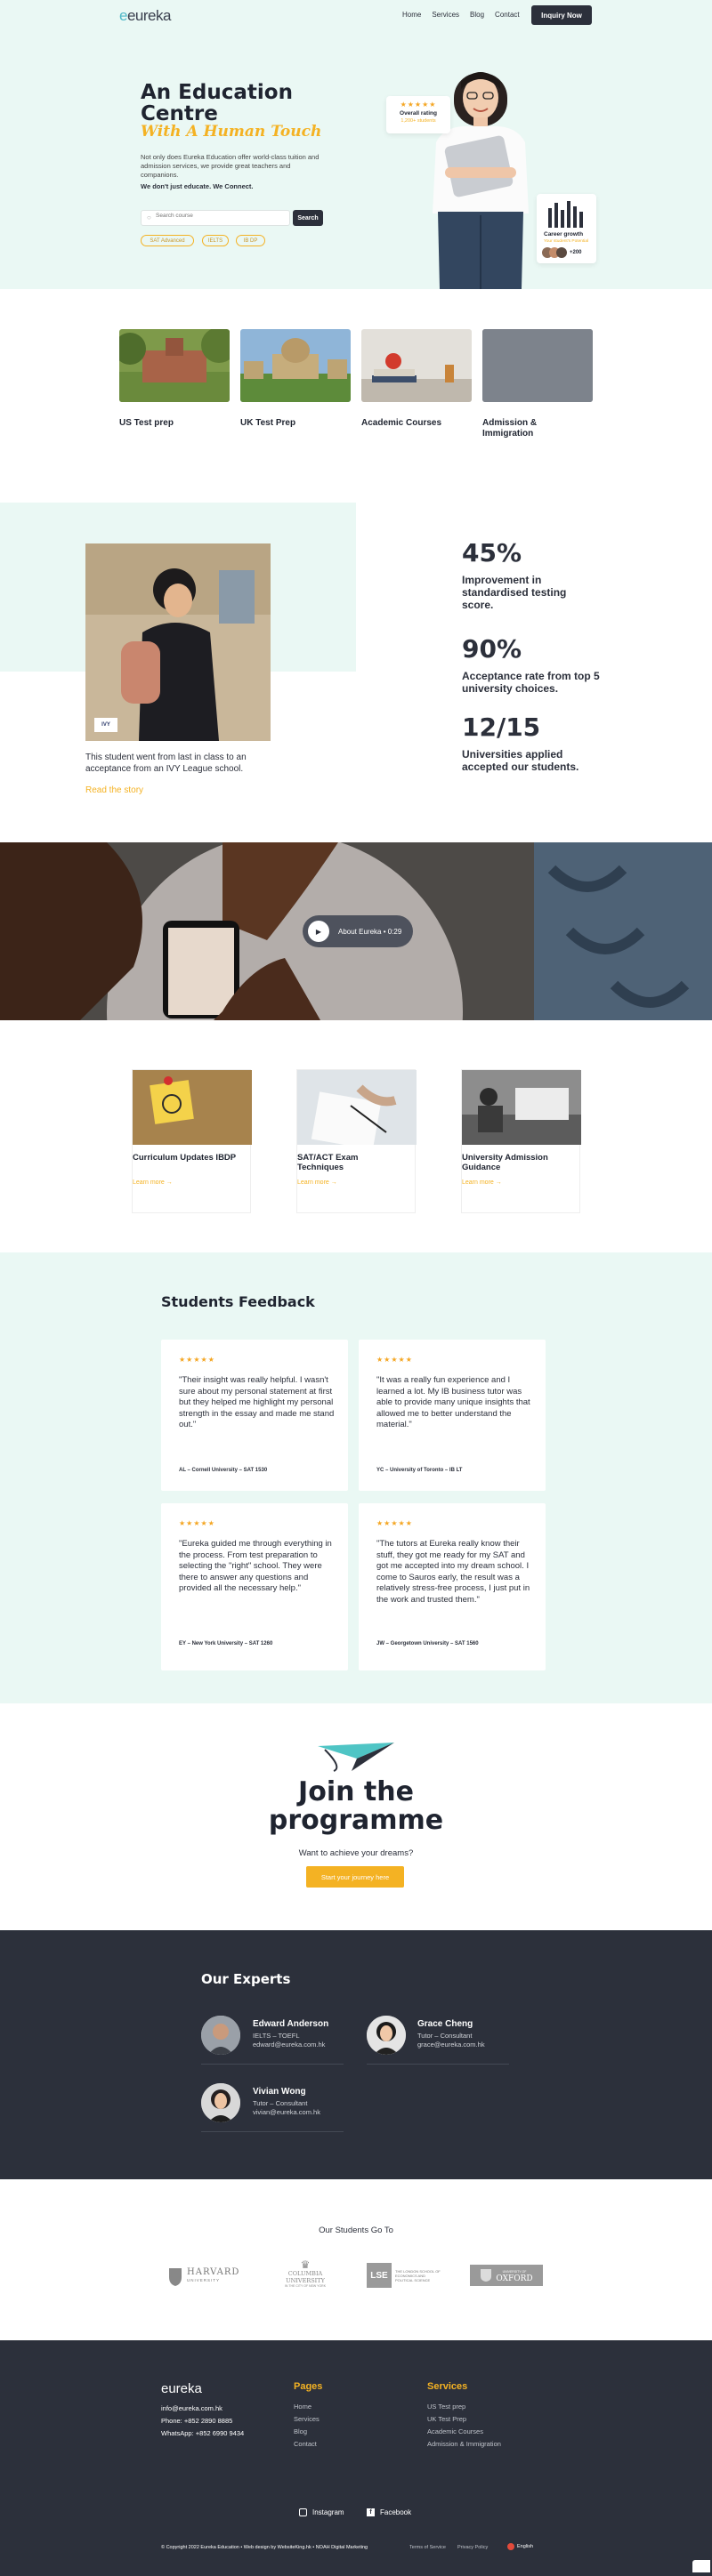  What do you see at coordinates (149, 217) in the screenshot?
I see `search-icon: ○` at bounding box center [149, 217].